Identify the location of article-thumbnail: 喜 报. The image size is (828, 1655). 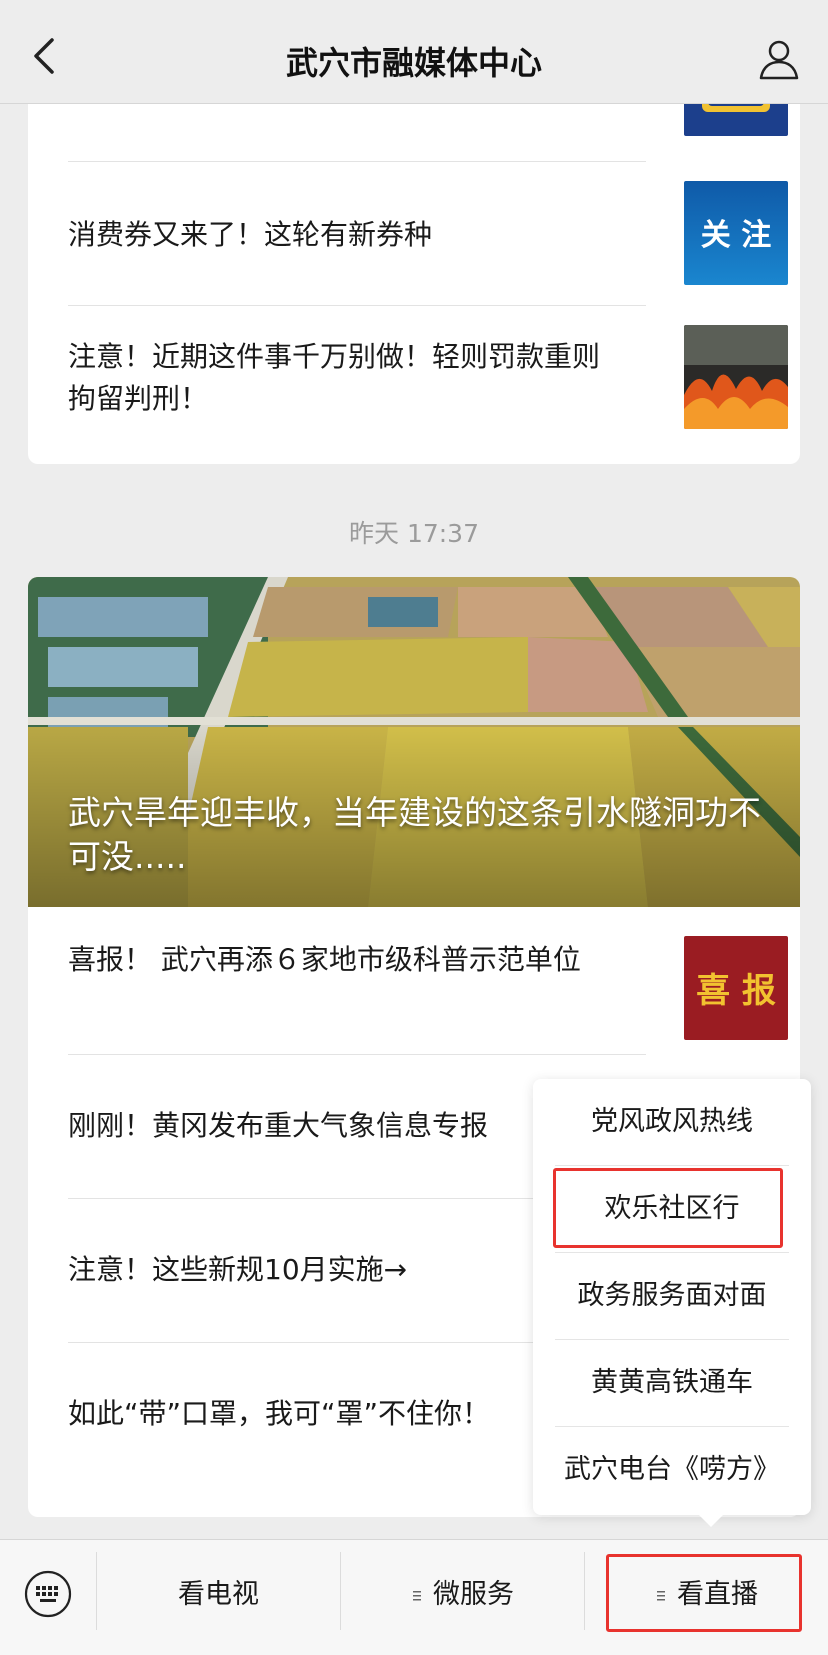
(736, 988).